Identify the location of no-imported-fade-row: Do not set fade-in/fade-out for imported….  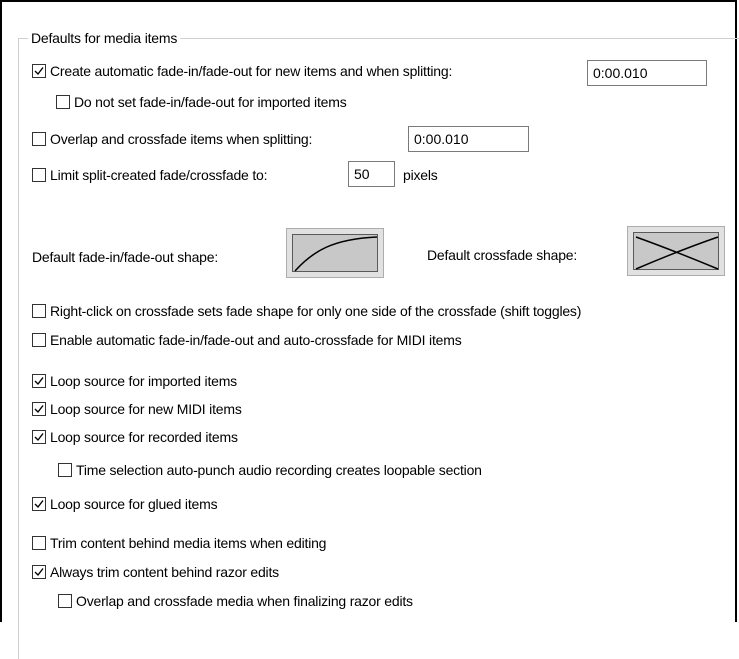
(201, 102).